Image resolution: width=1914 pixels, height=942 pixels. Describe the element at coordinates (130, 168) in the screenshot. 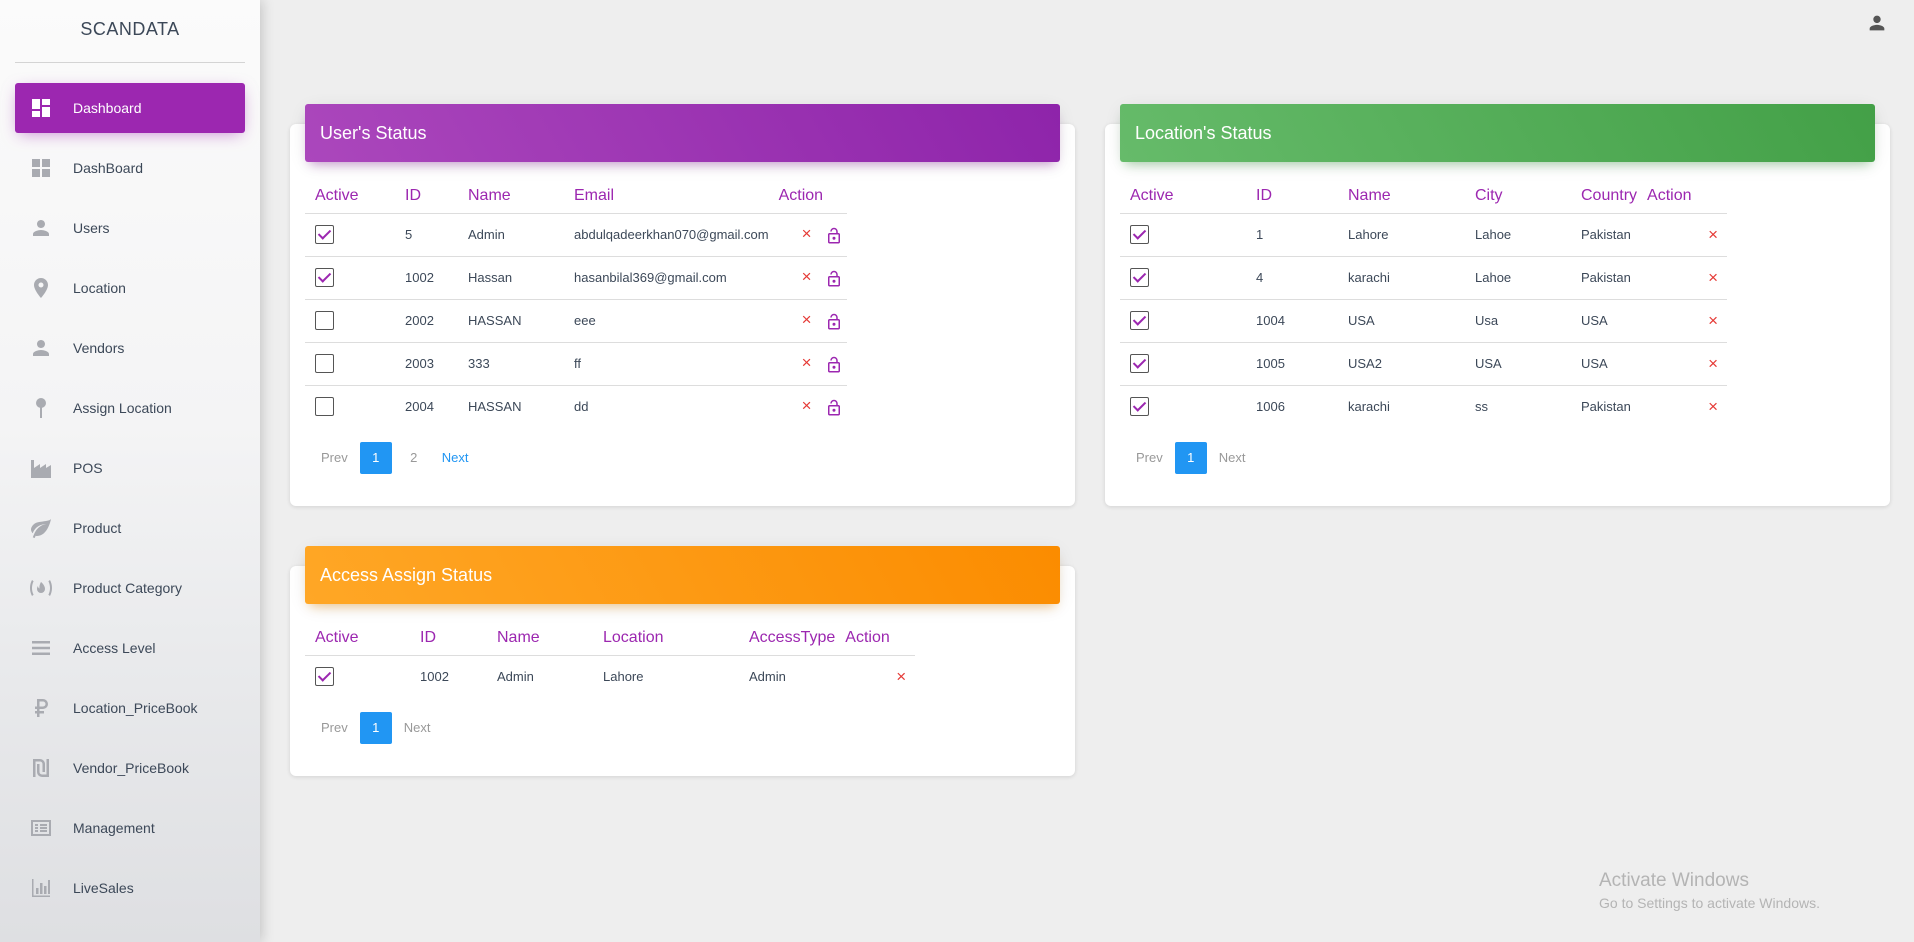

I see `sidebar-item-dashboard-alt: DashBoard` at that location.